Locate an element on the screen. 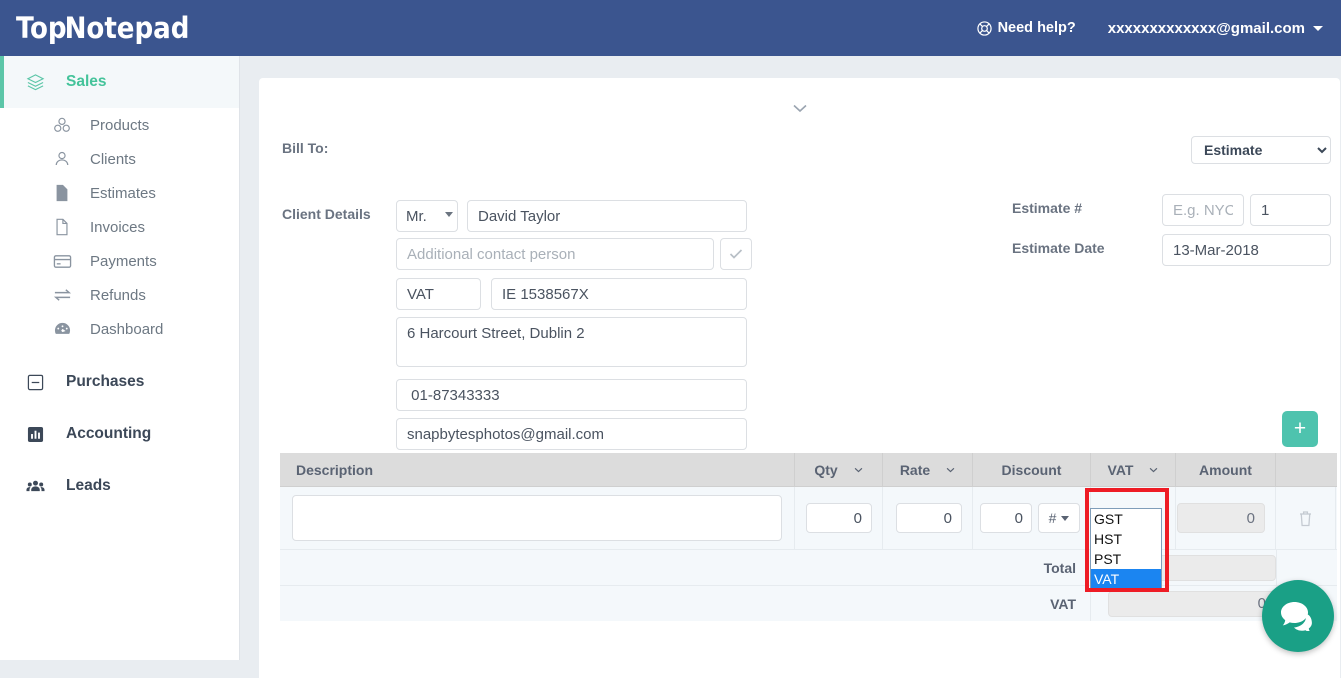 This screenshot has height=678, width=1341. chat-support-button is located at coordinates (1298, 616).